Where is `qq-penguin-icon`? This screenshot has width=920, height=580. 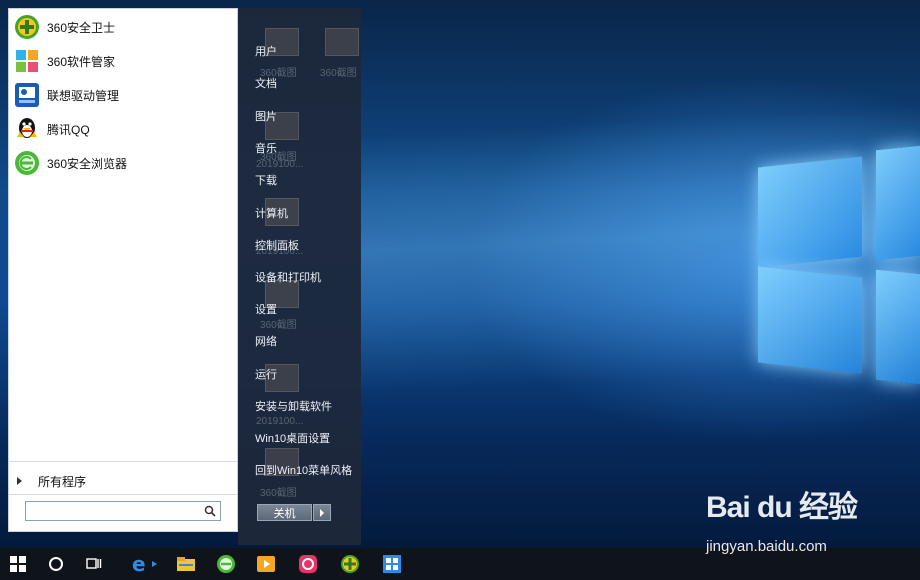
qq-penguin-icon is located at coordinates (27, 129).